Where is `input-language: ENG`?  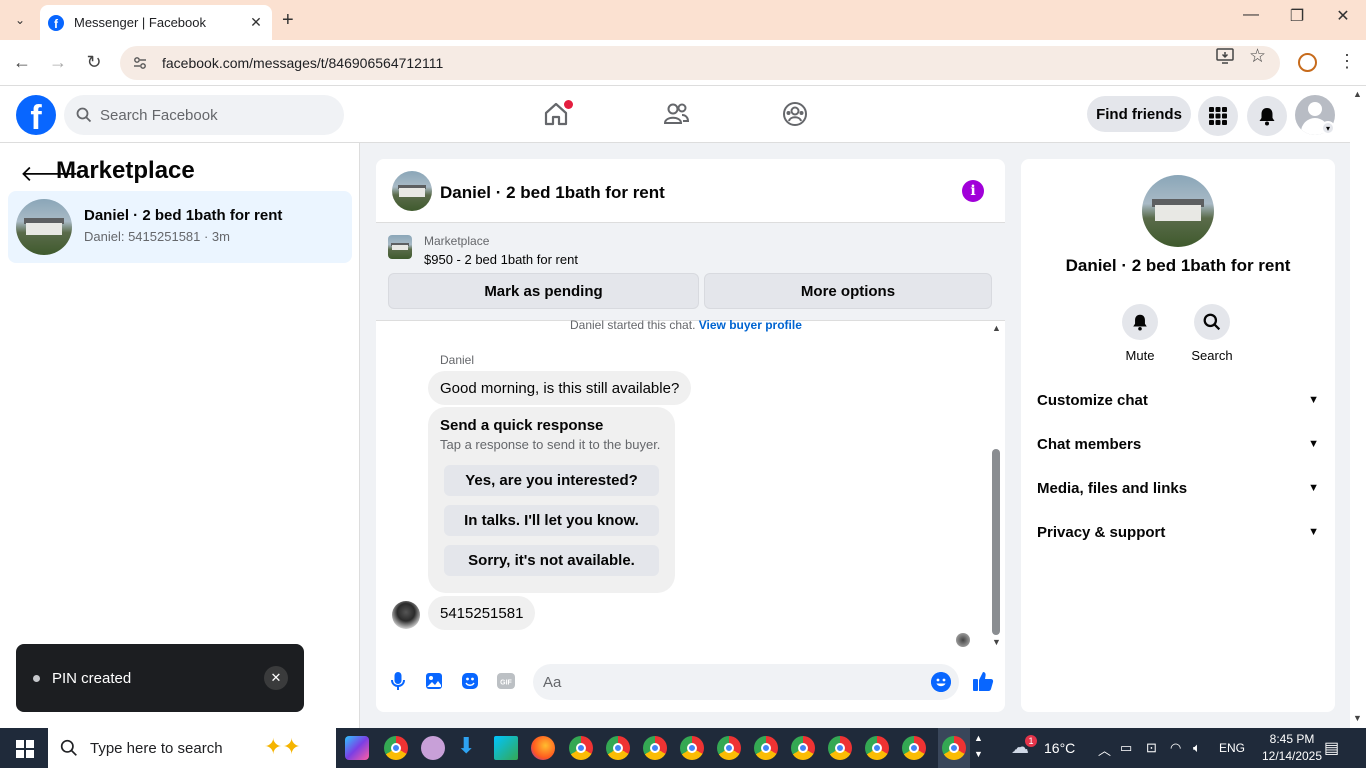 input-language: ENG is located at coordinates (1232, 748).